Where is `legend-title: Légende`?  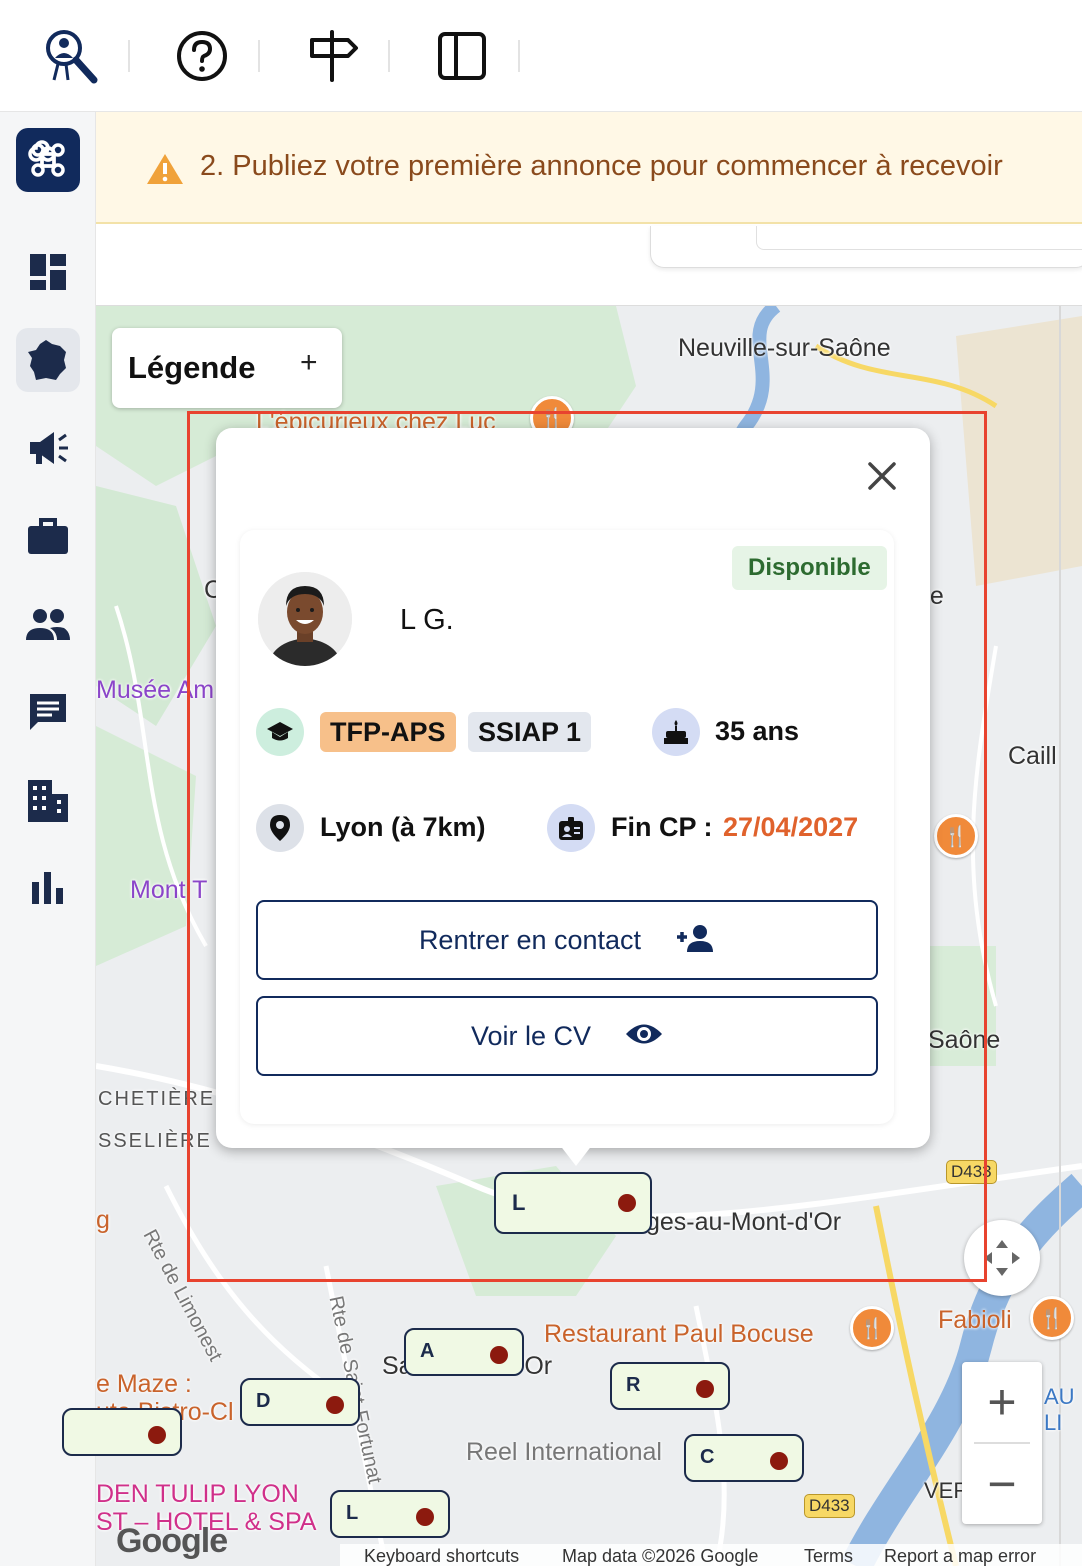 legend-title: Légende is located at coordinates (192, 367).